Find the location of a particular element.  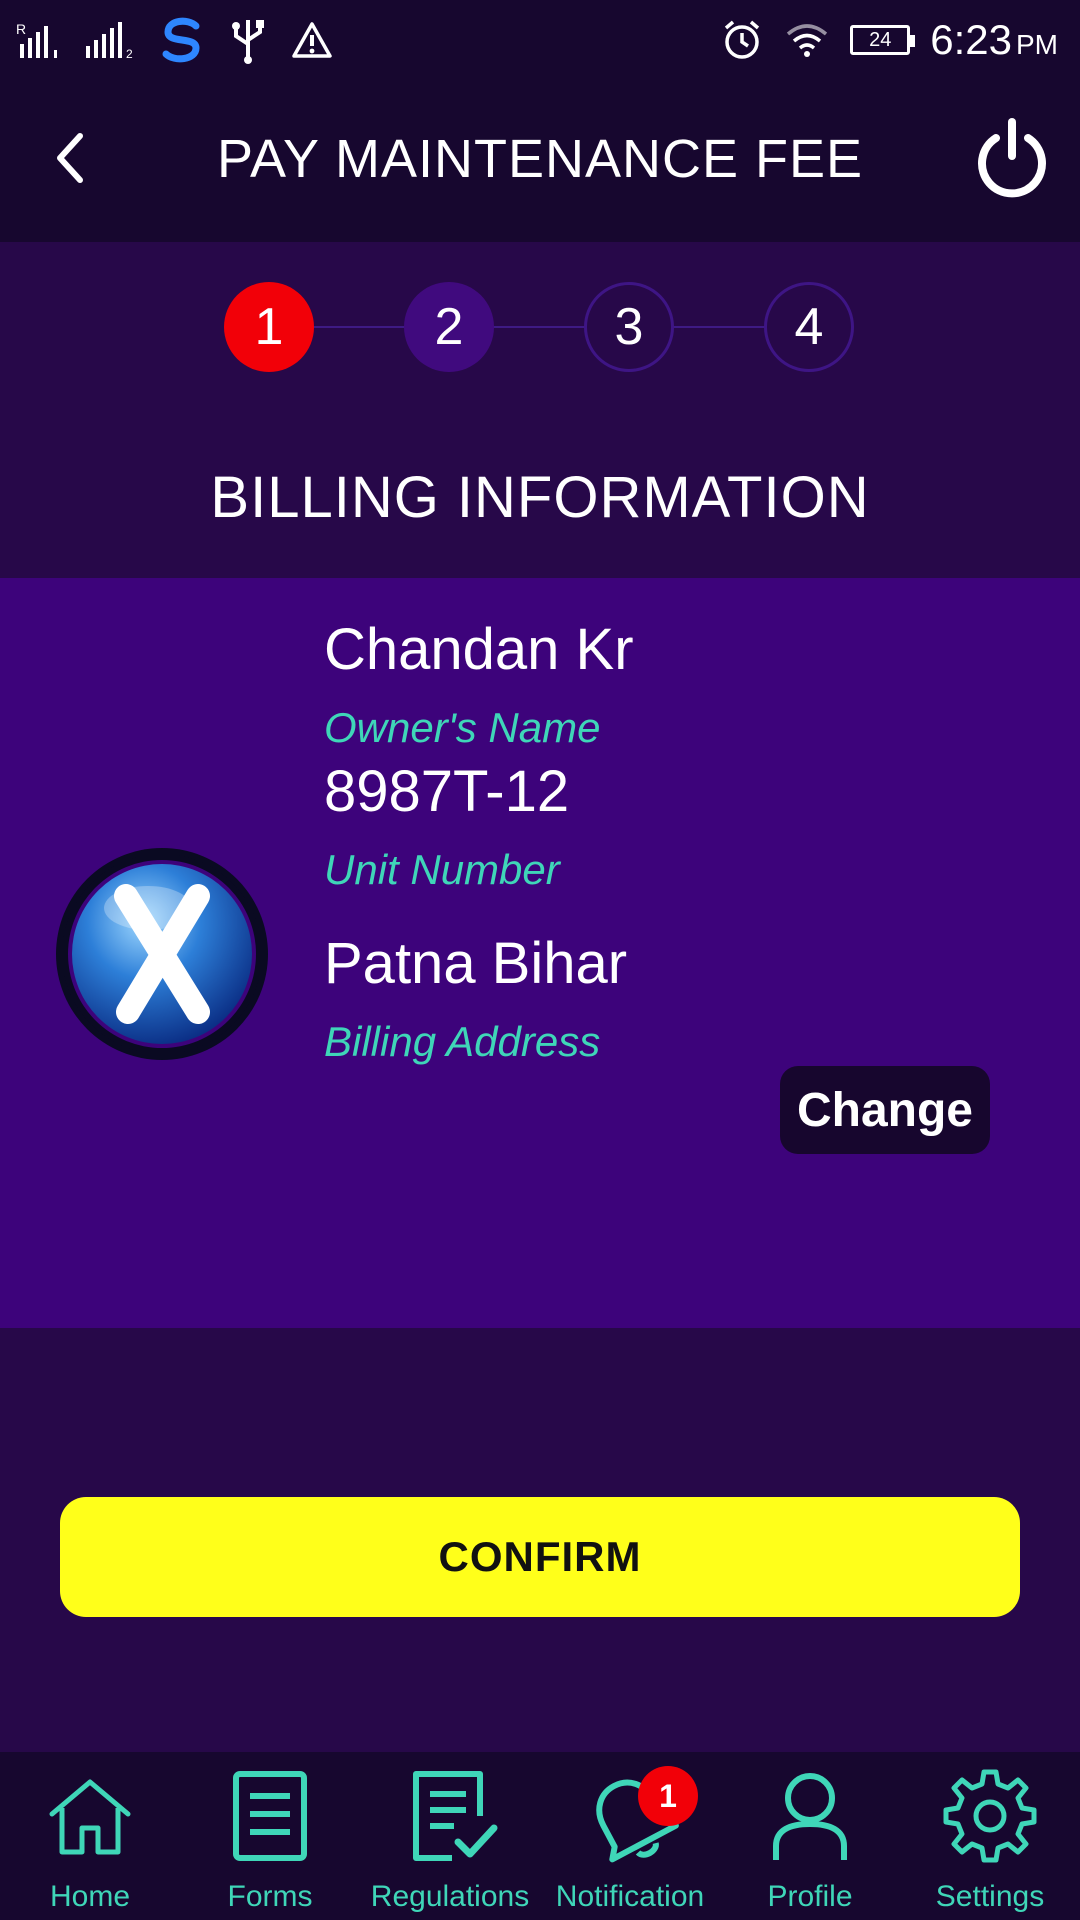

billing-address-label: Billing Address is located at coordinates (462, 1041).